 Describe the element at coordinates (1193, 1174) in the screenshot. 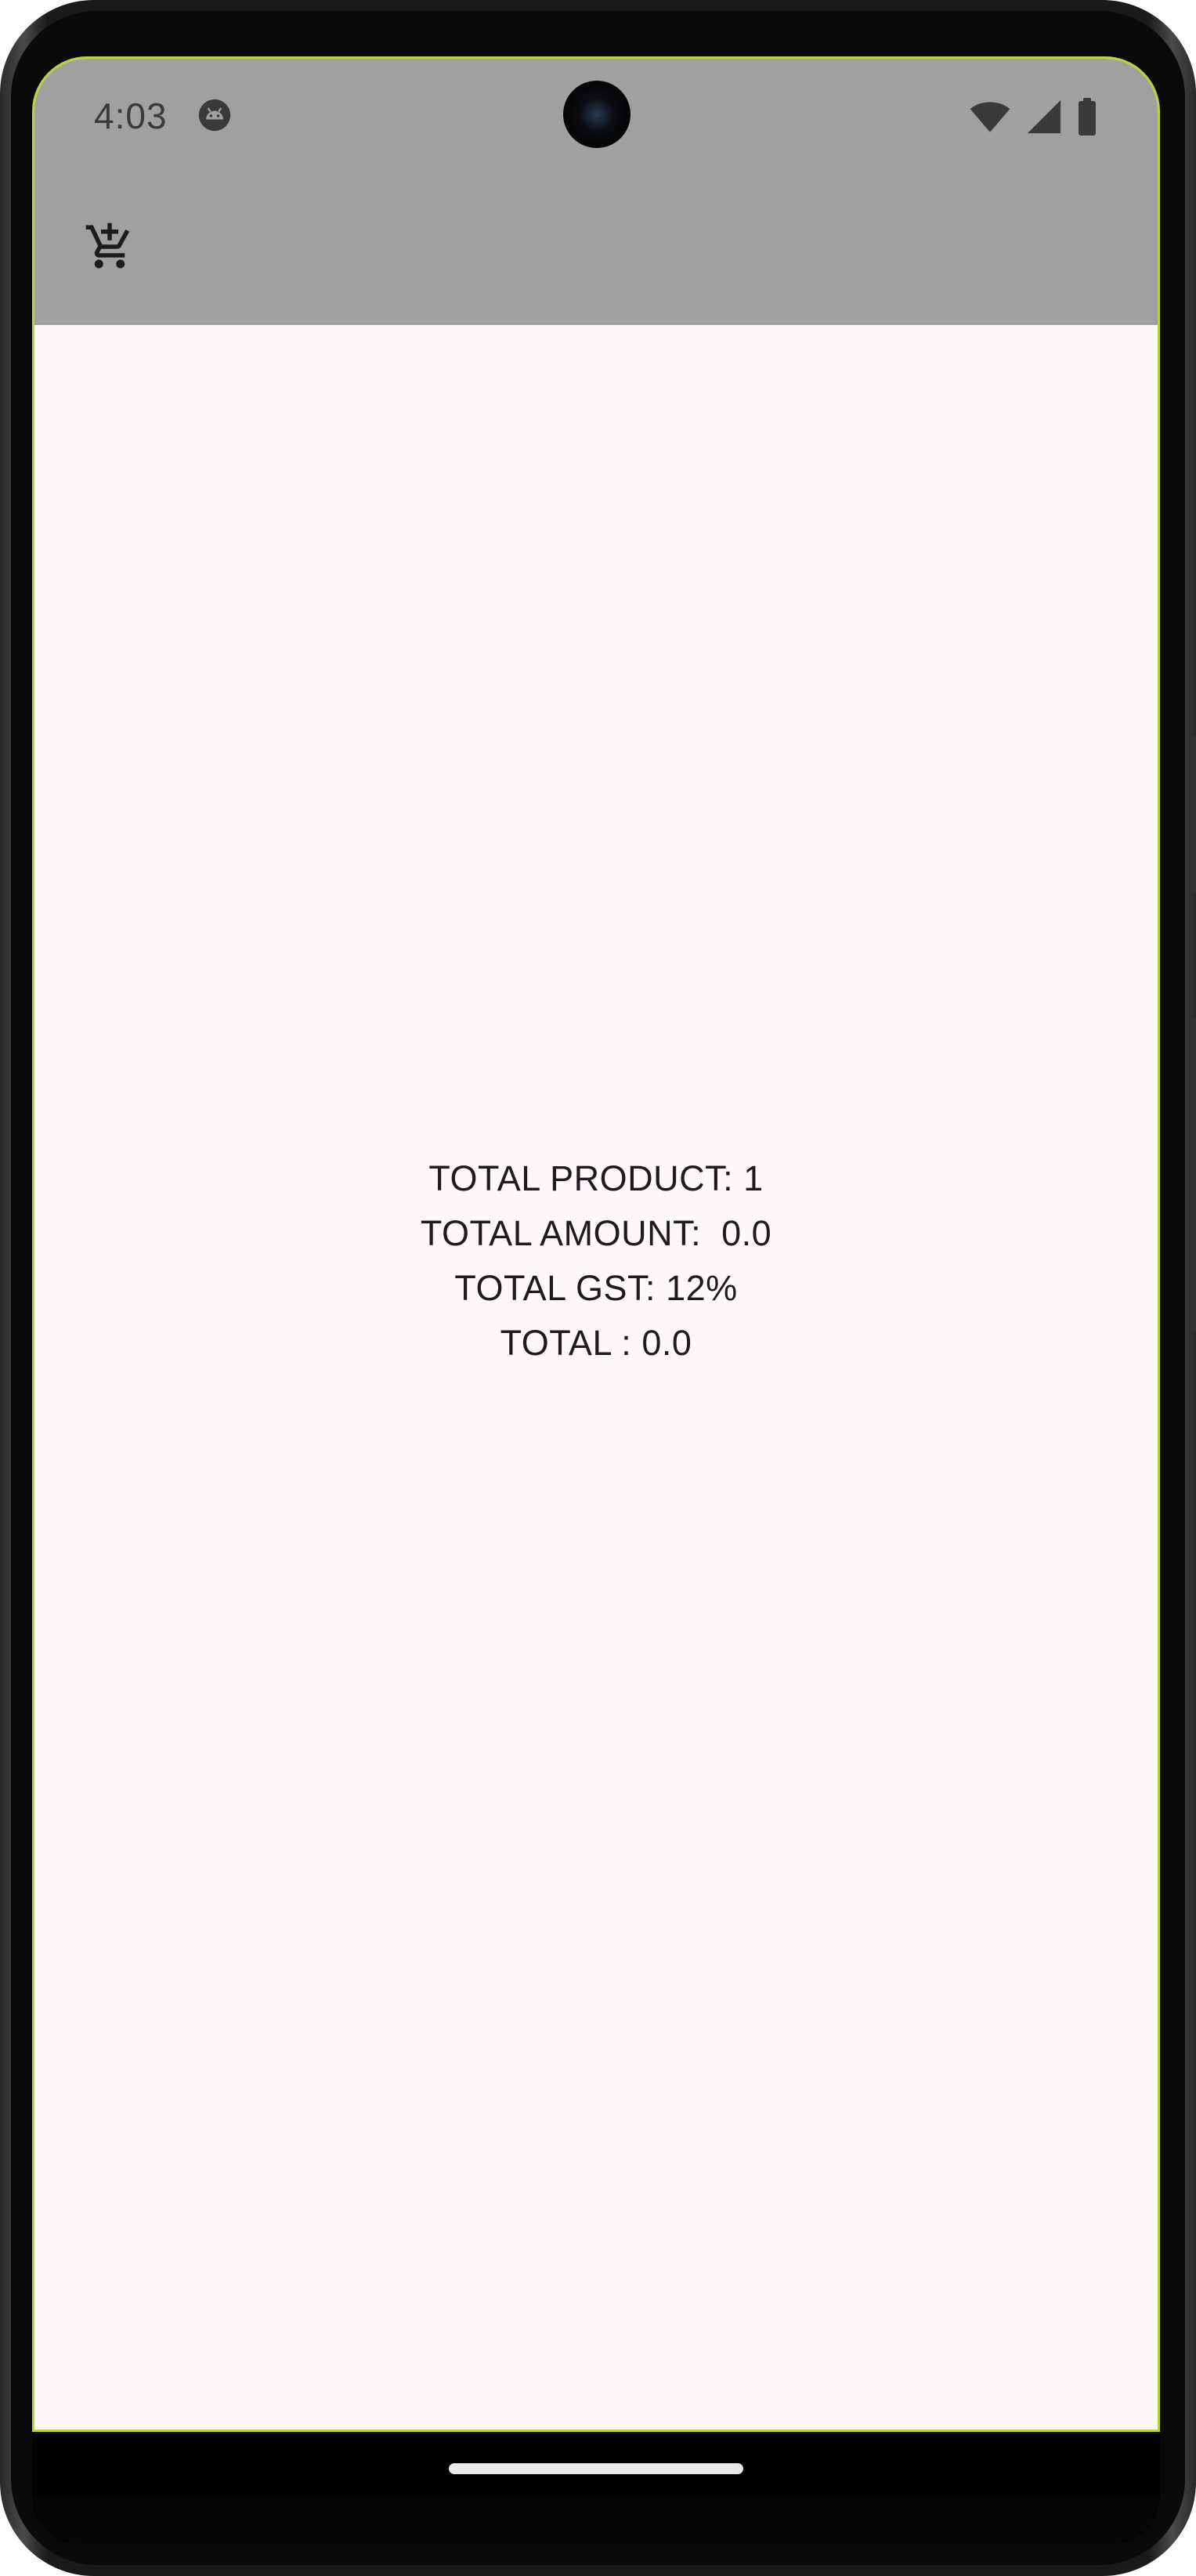

I see `volume-button` at that location.